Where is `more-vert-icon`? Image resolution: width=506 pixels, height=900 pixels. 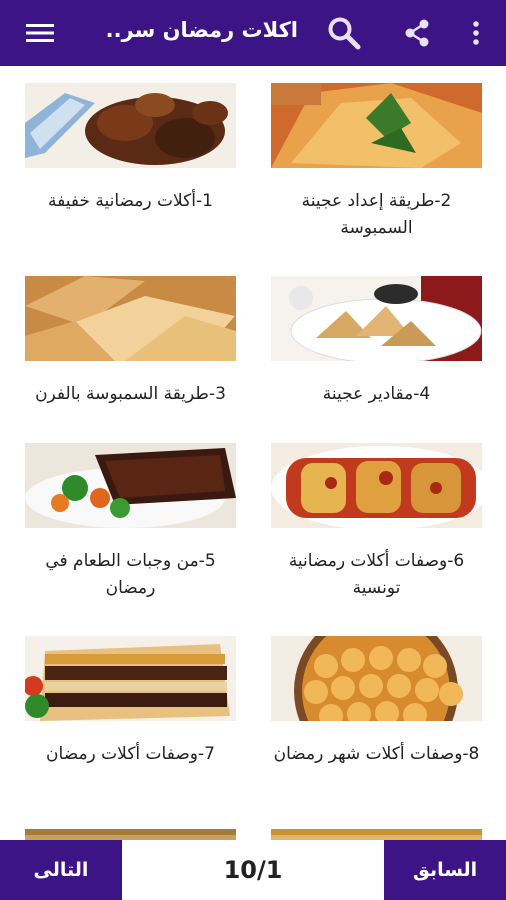
more-vert-icon is located at coordinates (476, 33).